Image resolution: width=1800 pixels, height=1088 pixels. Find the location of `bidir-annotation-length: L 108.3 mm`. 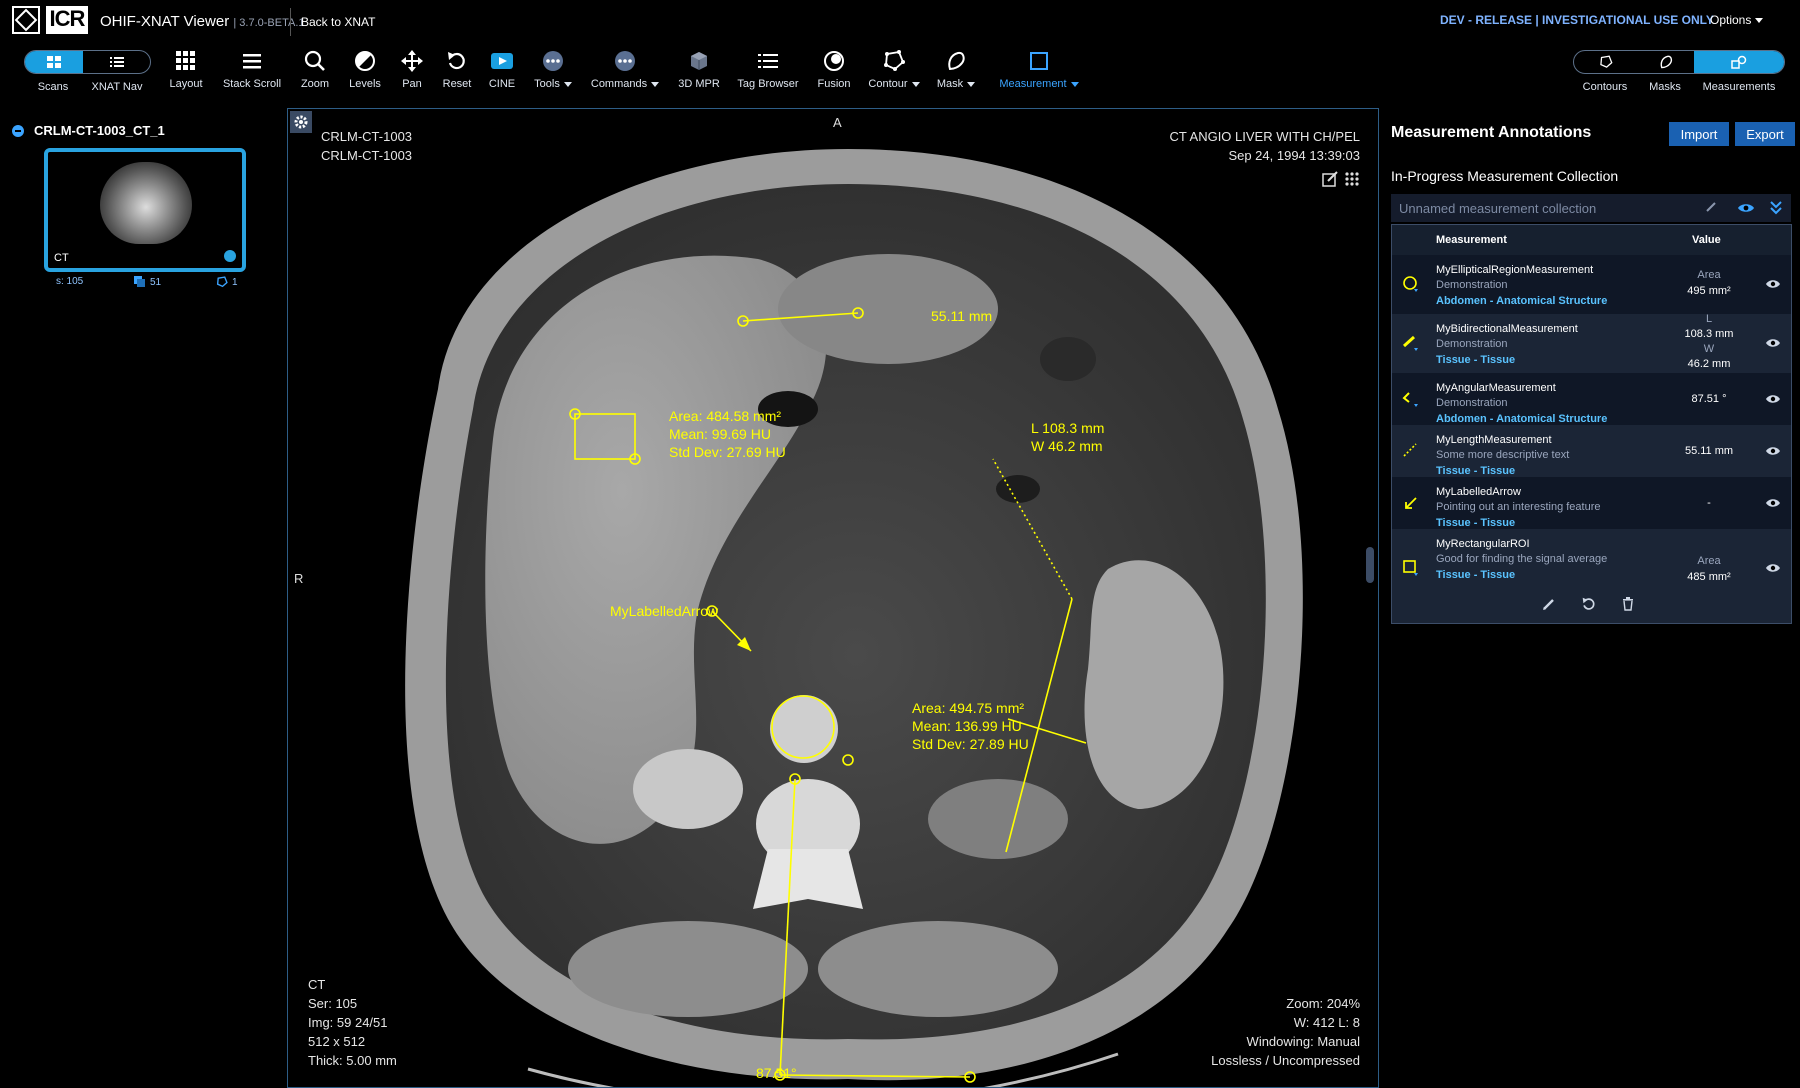

bidir-annotation-length: L 108.3 mm is located at coordinates (1067, 428).